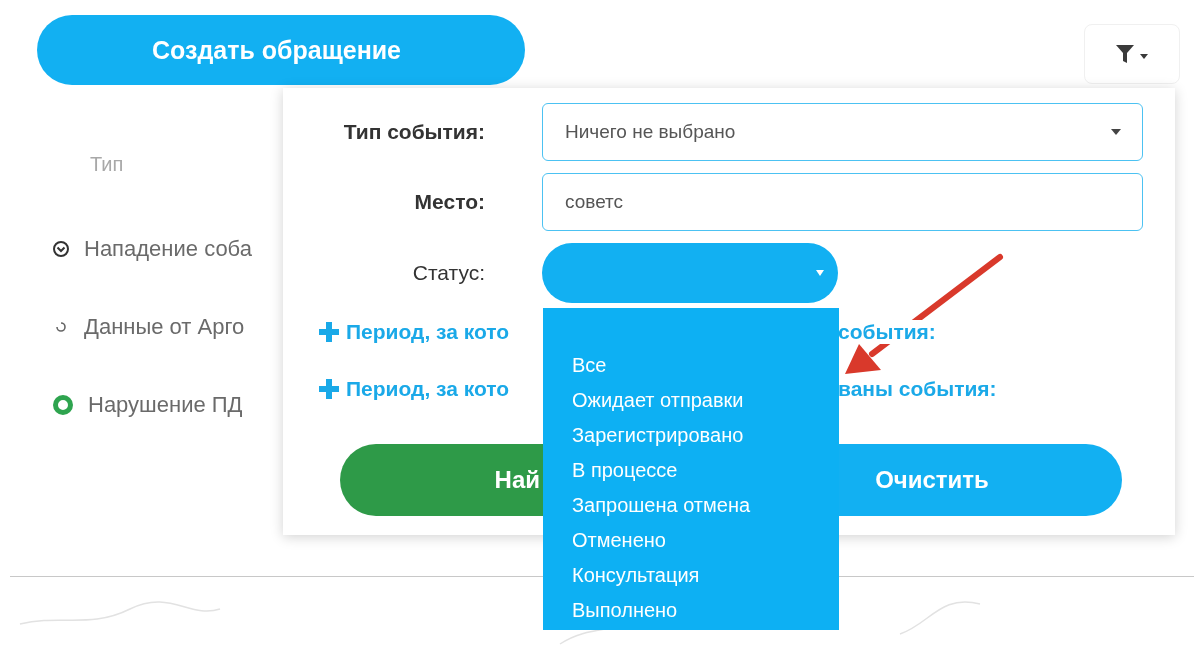 This screenshot has width=1194, height=654. I want to click on column-header: Тип, so click(107, 164).